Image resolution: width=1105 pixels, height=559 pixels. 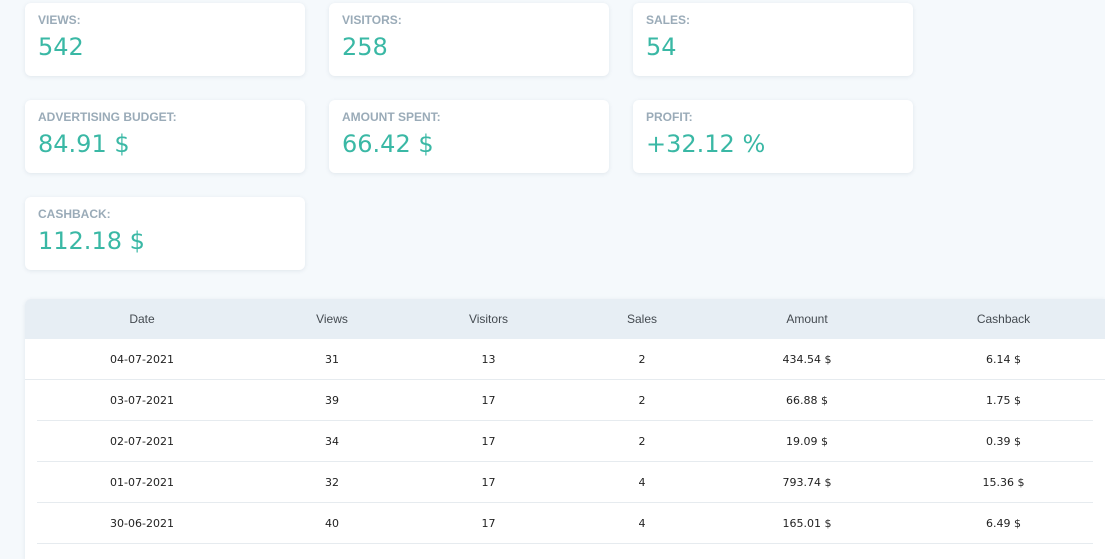 What do you see at coordinates (74, 214) in the screenshot?
I see `stat-label: CASHBACK:` at bounding box center [74, 214].